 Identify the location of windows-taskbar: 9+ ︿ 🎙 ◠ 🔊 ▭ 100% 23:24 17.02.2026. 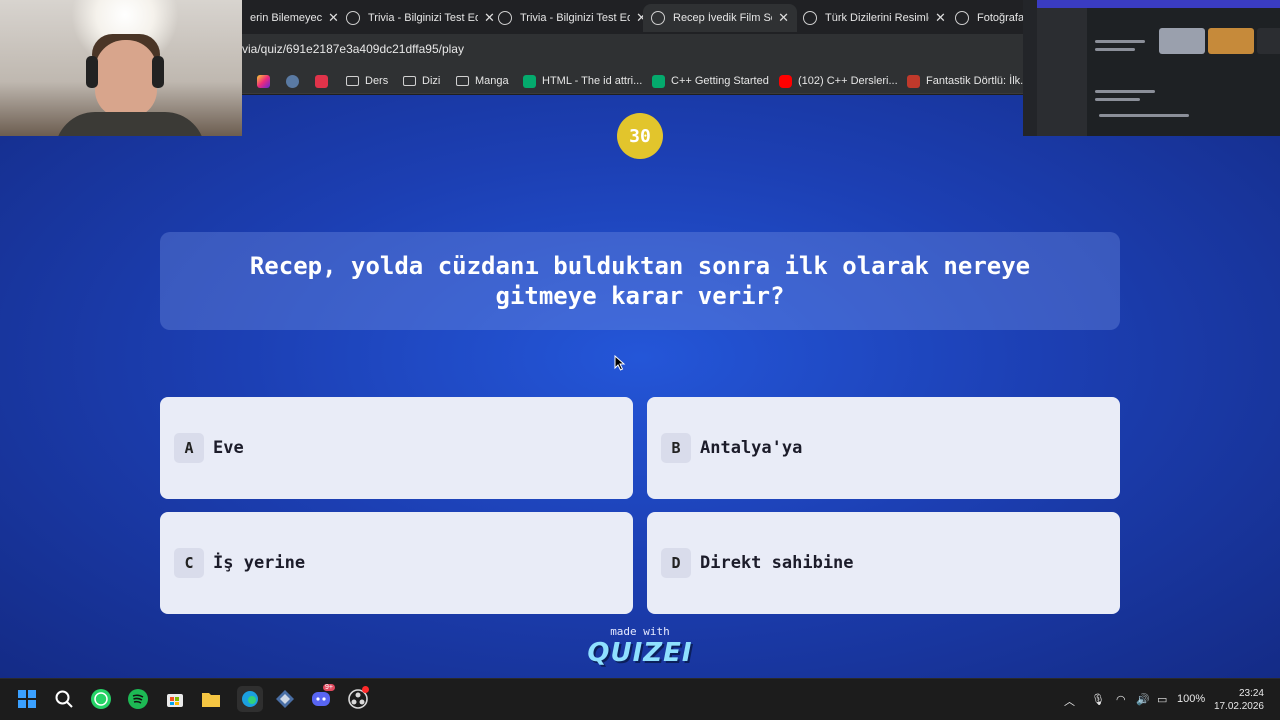
(640, 699).